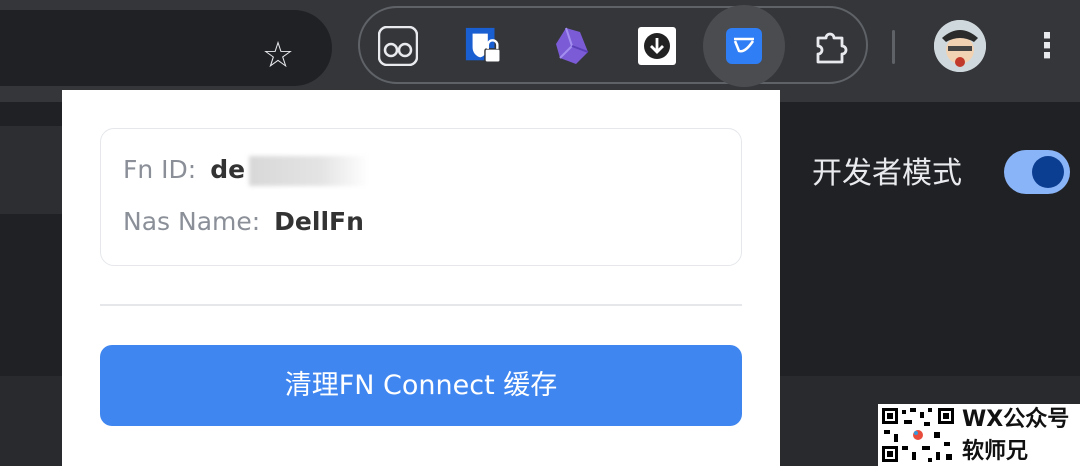 This screenshot has width=1080, height=466. Describe the element at coordinates (830, 46) in the screenshot. I see `puzzle-extensions-icon` at that location.